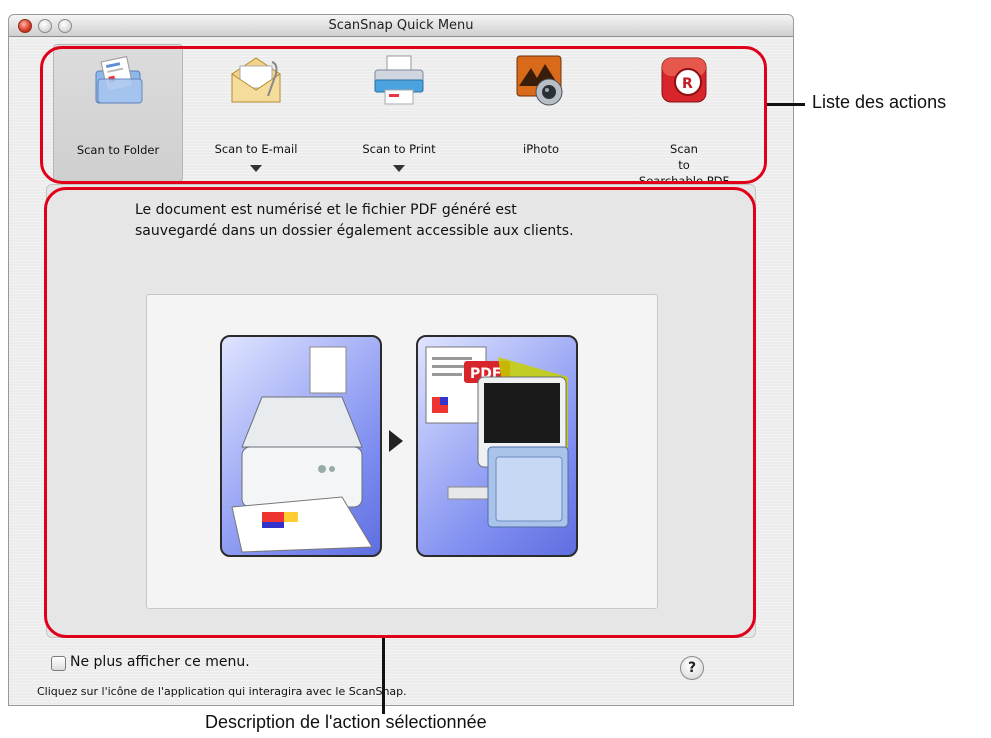  Describe the element at coordinates (786, 104) in the screenshot. I see `callout-line-actions` at that location.